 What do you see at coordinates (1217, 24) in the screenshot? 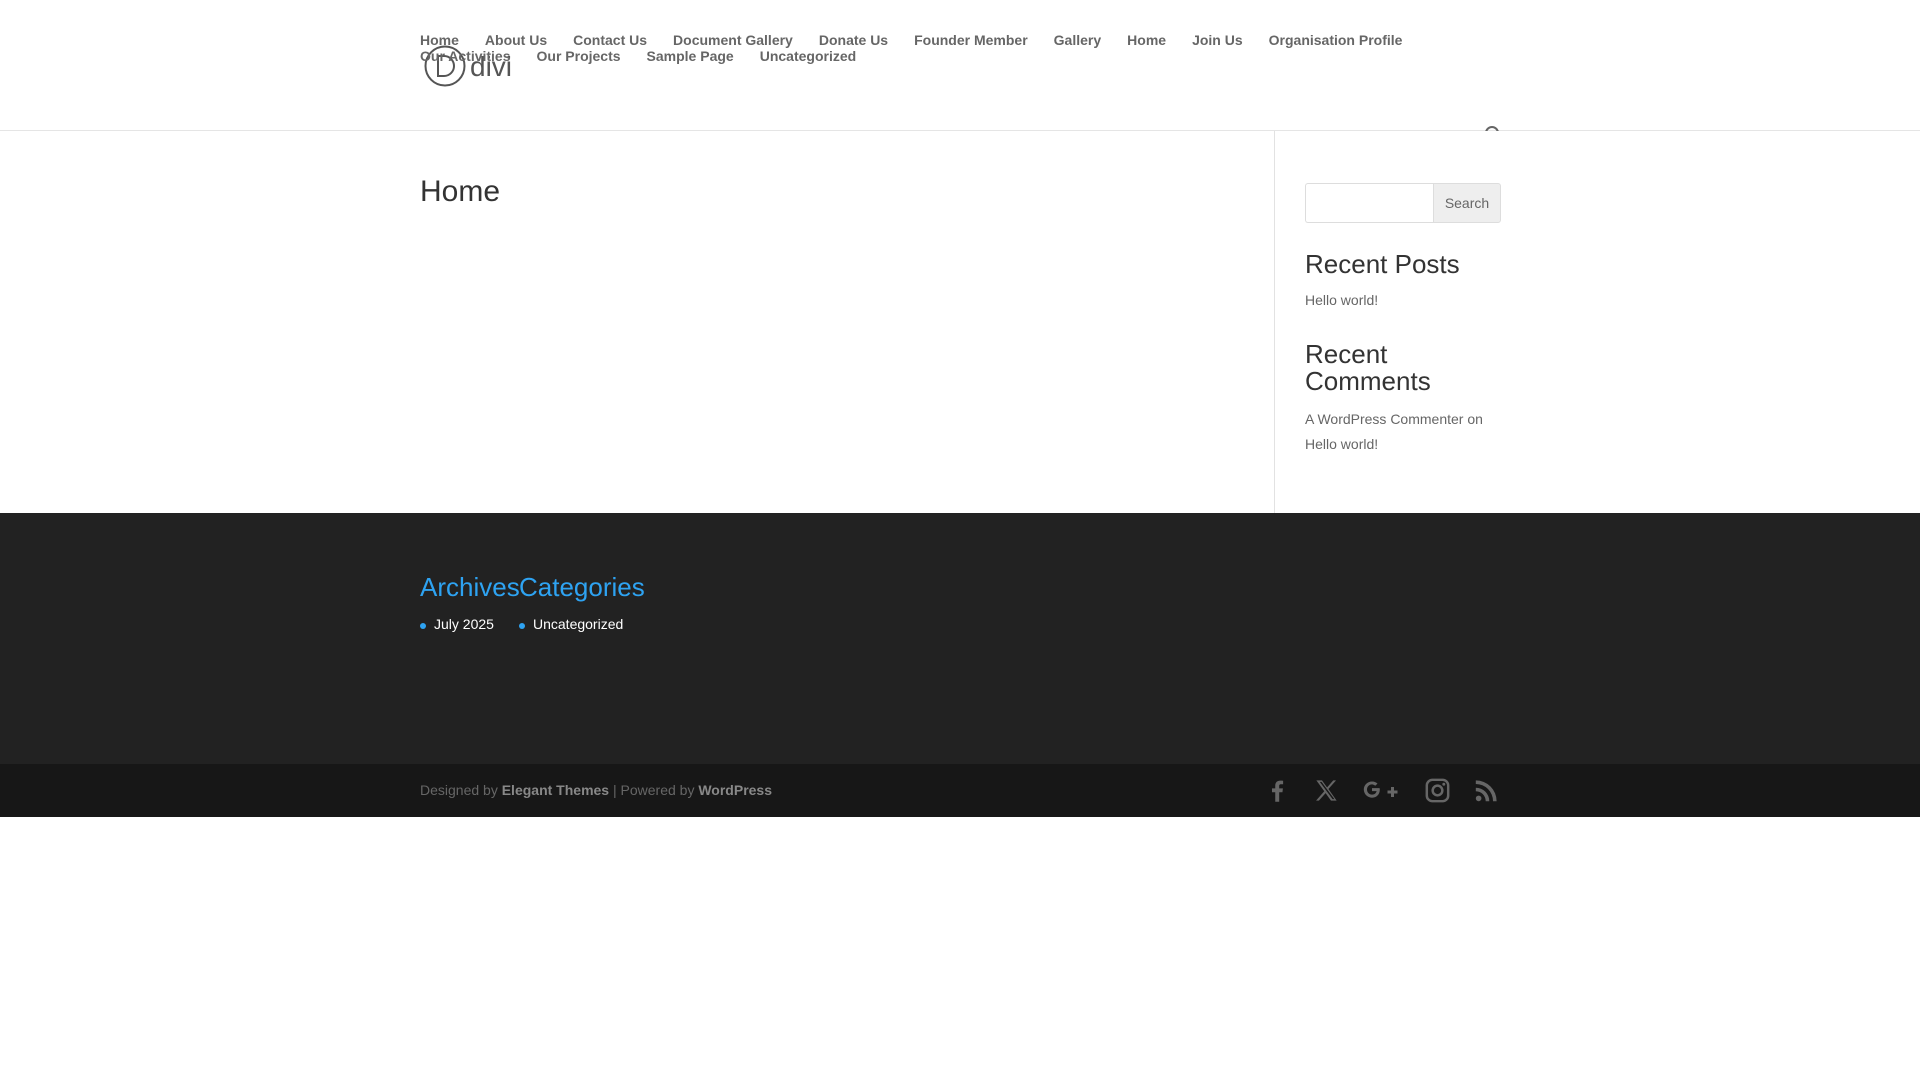
I see `nav-item-join-us: Join Us` at bounding box center [1217, 24].